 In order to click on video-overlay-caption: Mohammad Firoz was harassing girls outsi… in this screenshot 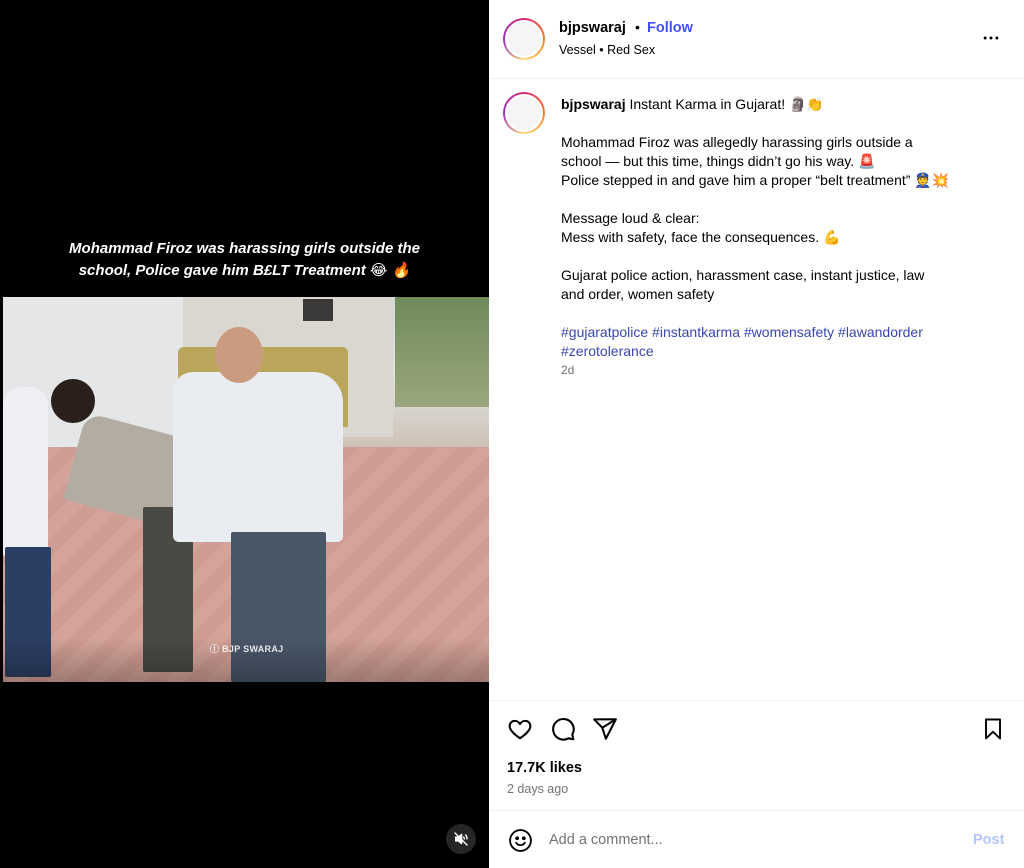, I will do `click(244, 260)`.